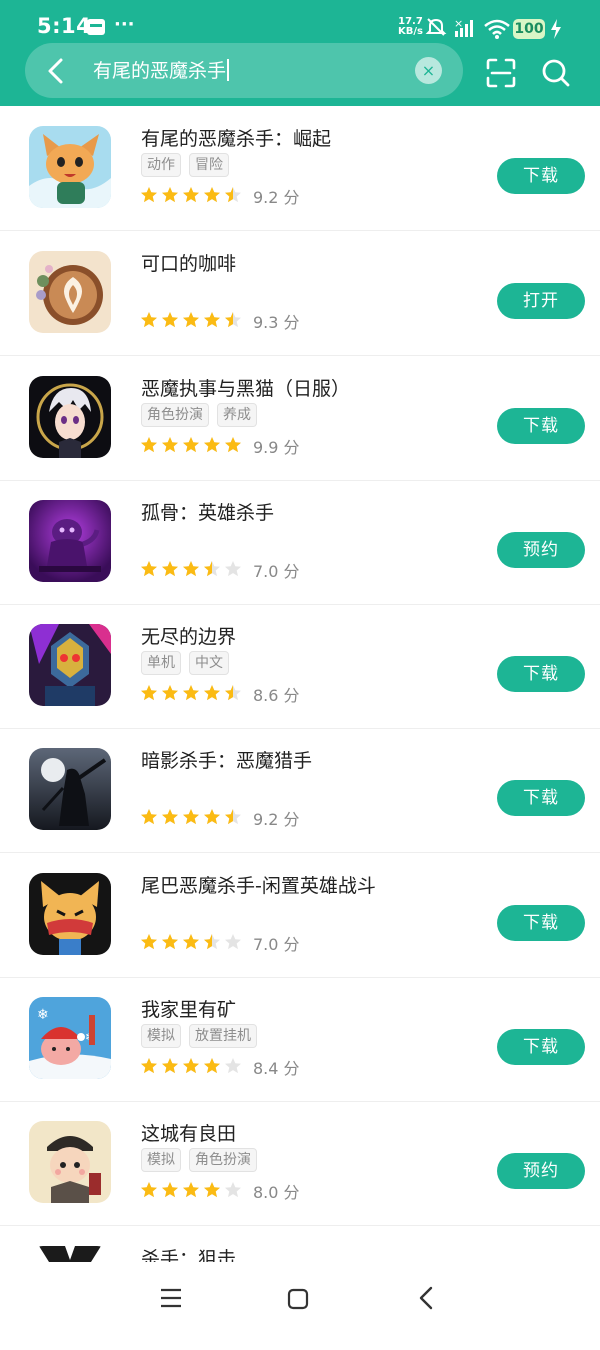  Describe the element at coordinates (226, 759) in the screenshot. I see `app-name: 暗影杀手：恶魔猎手` at that location.